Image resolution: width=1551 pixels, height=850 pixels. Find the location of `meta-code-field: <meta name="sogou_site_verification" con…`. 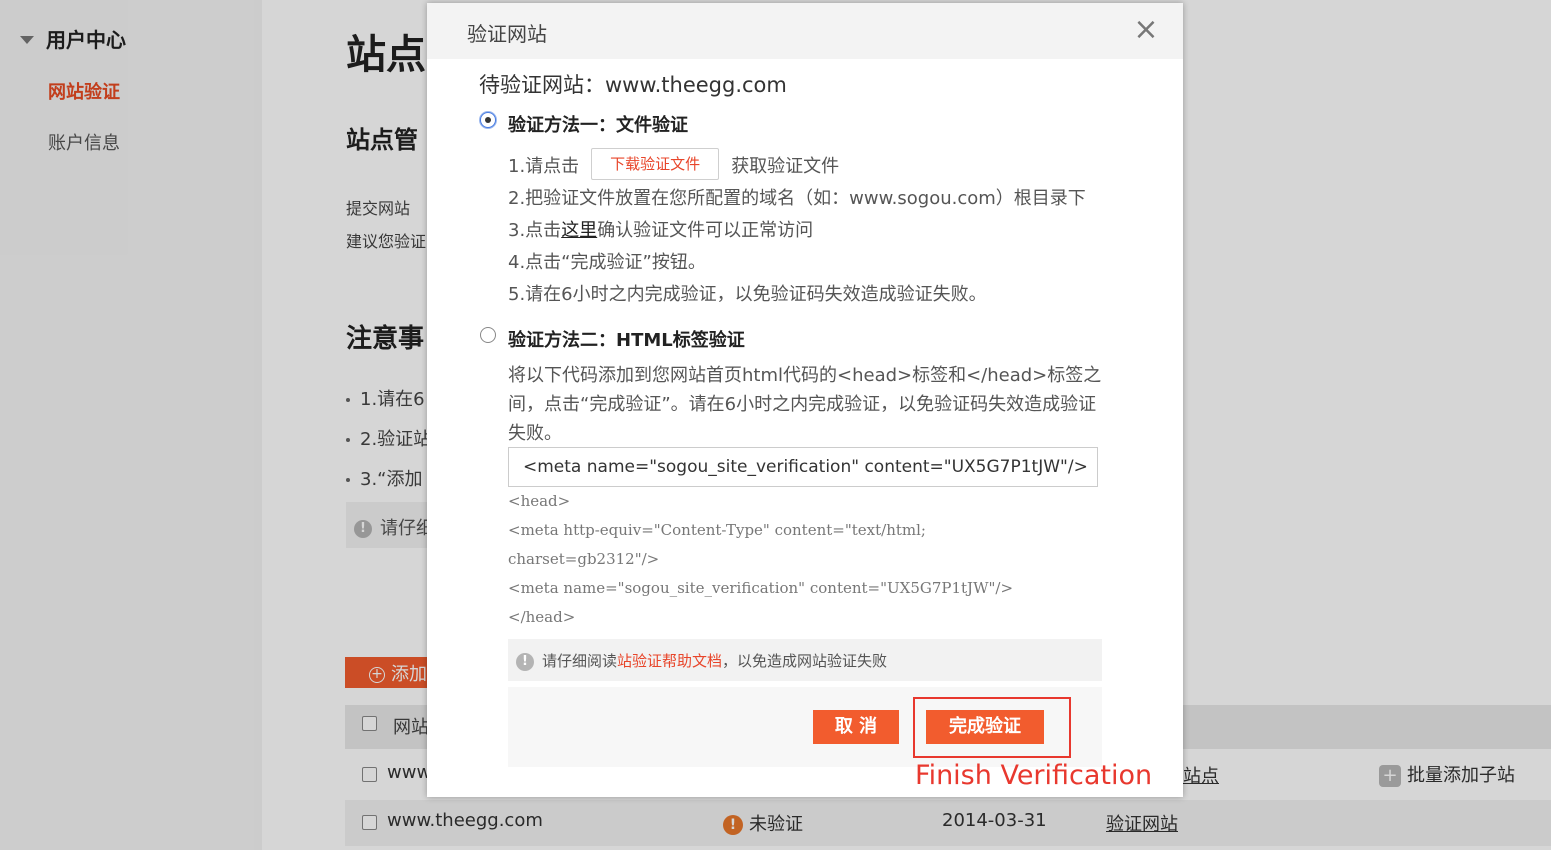

meta-code-field: <meta name="sogou_site_verification" con… is located at coordinates (803, 467).